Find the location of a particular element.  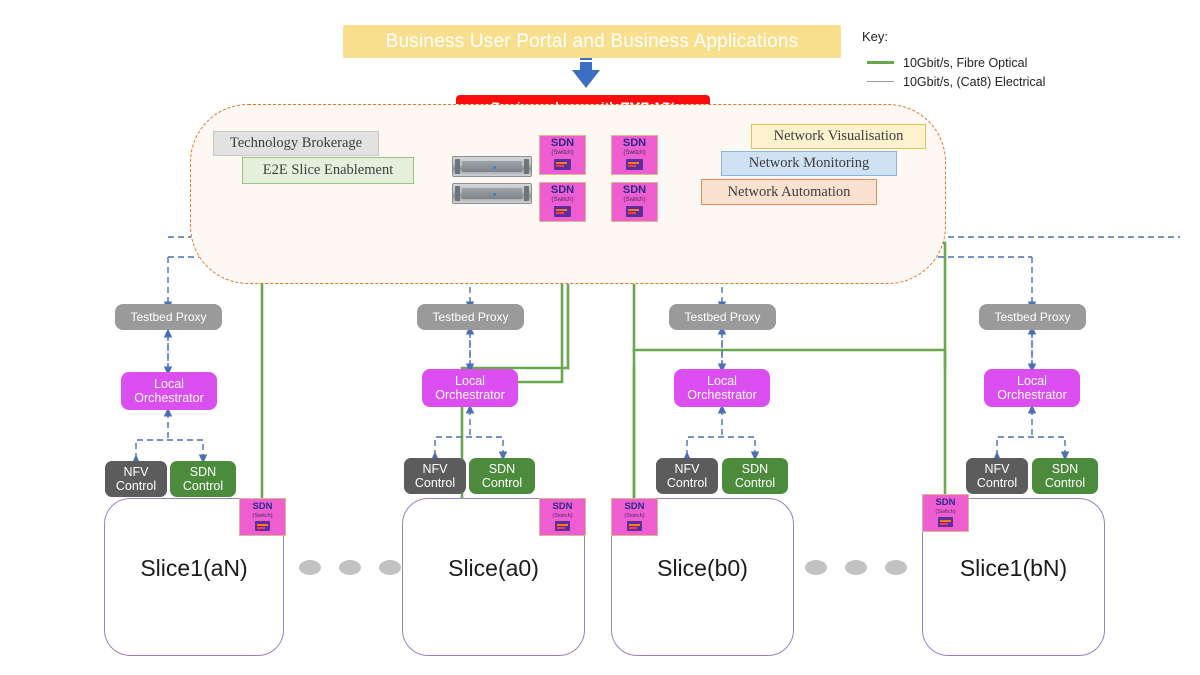

sdn-control-3-label: SDN Control is located at coordinates (755, 476).